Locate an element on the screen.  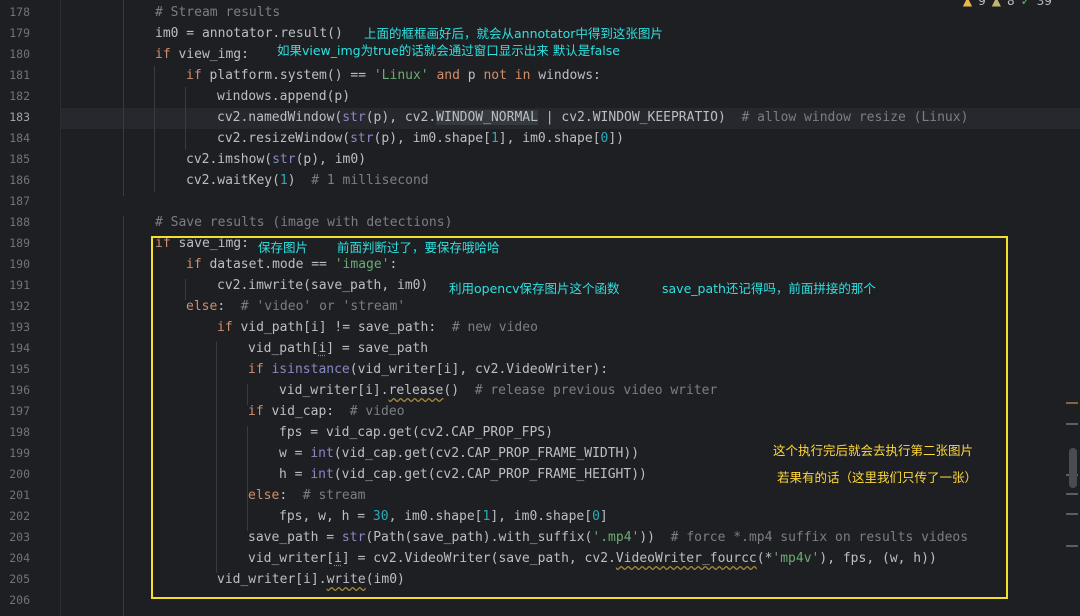
line-number: 190 is located at coordinates (15, 264).